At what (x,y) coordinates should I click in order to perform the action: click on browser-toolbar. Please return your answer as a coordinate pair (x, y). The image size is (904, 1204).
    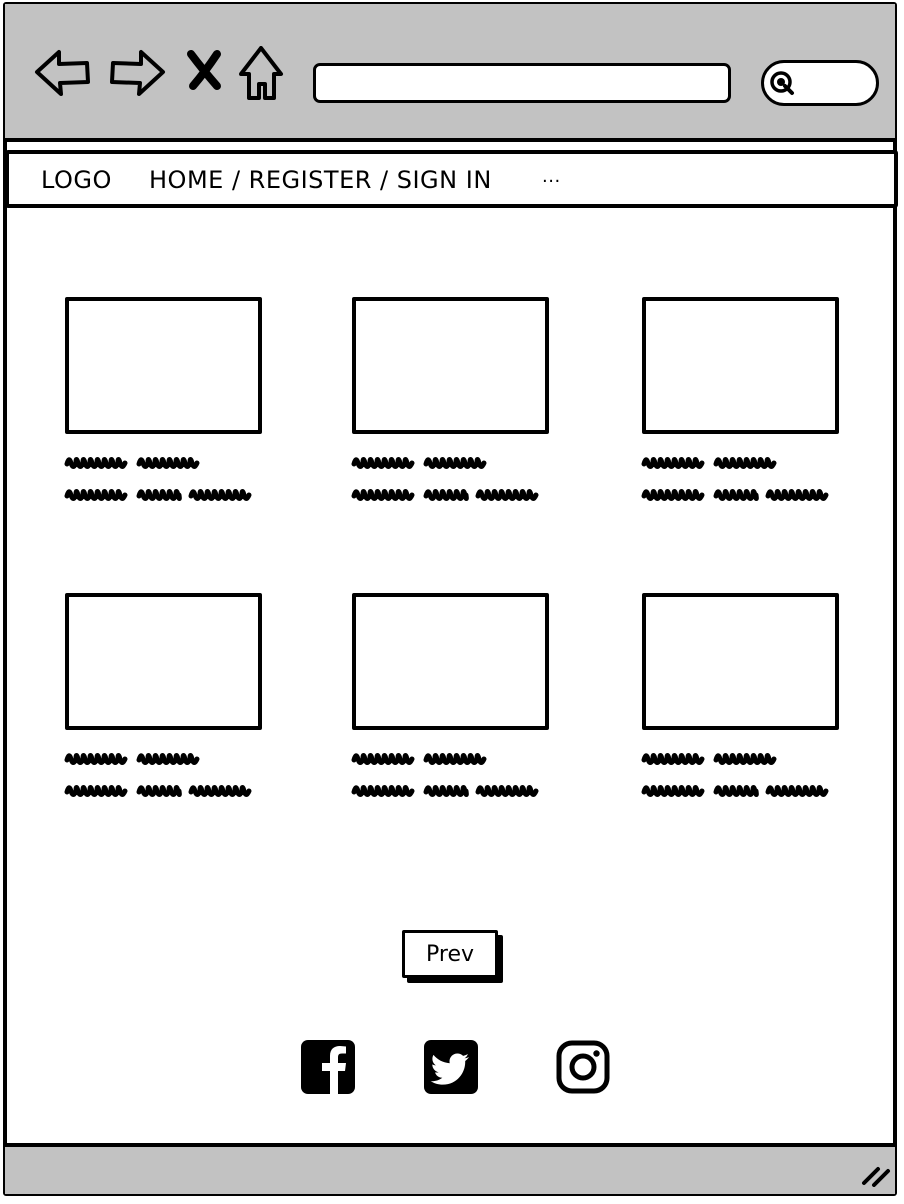
    Looking at the image, I should click on (450, 73).